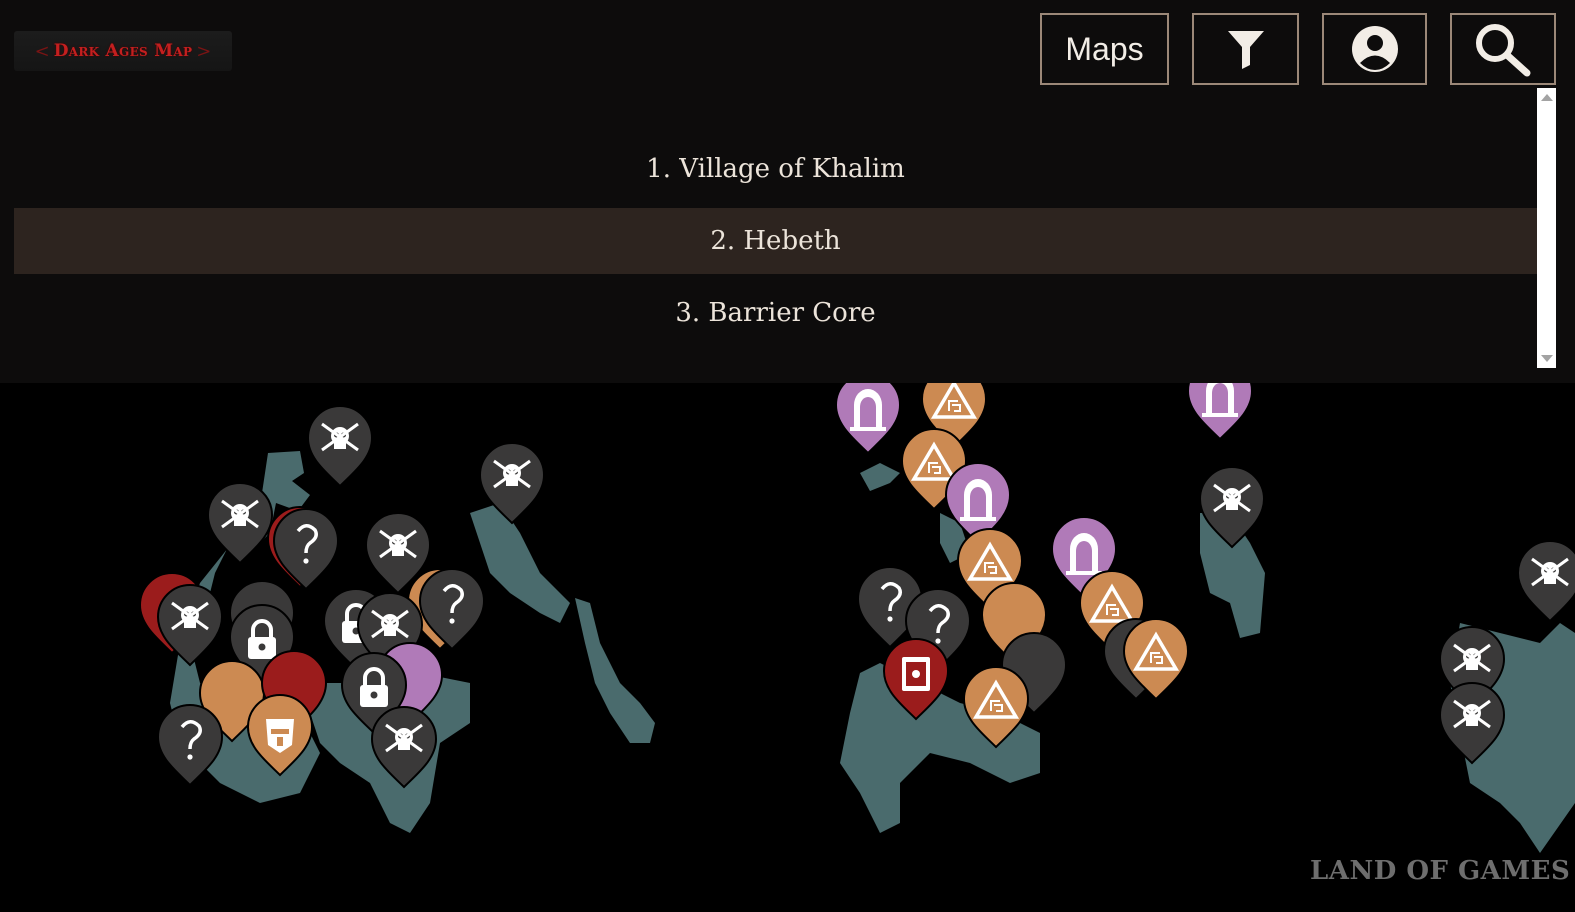  I want to click on user-account-icon, so click(1374, 49).